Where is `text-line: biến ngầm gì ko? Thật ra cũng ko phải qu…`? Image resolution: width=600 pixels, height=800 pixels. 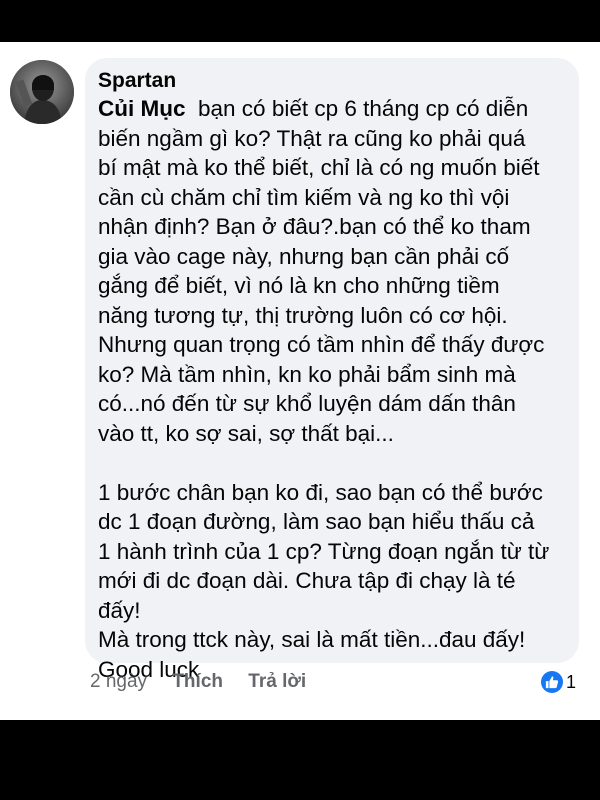
text-line: biến ngầm gì ko? Thật ra cũng ko phải qu… is located at coordinates (312, 138).